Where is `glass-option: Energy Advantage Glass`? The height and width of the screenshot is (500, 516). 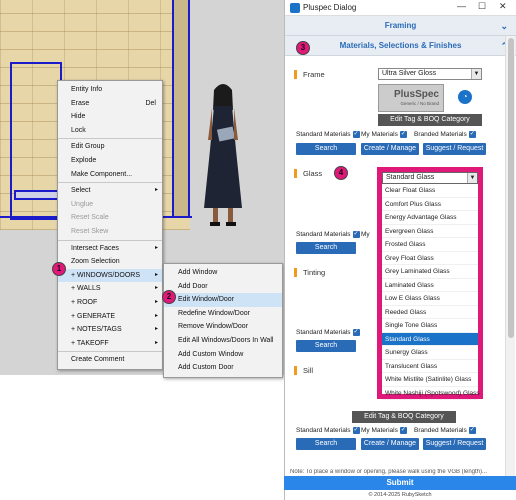
glass-option: Energy Advantage Glass is located at coordinates (430, 218).